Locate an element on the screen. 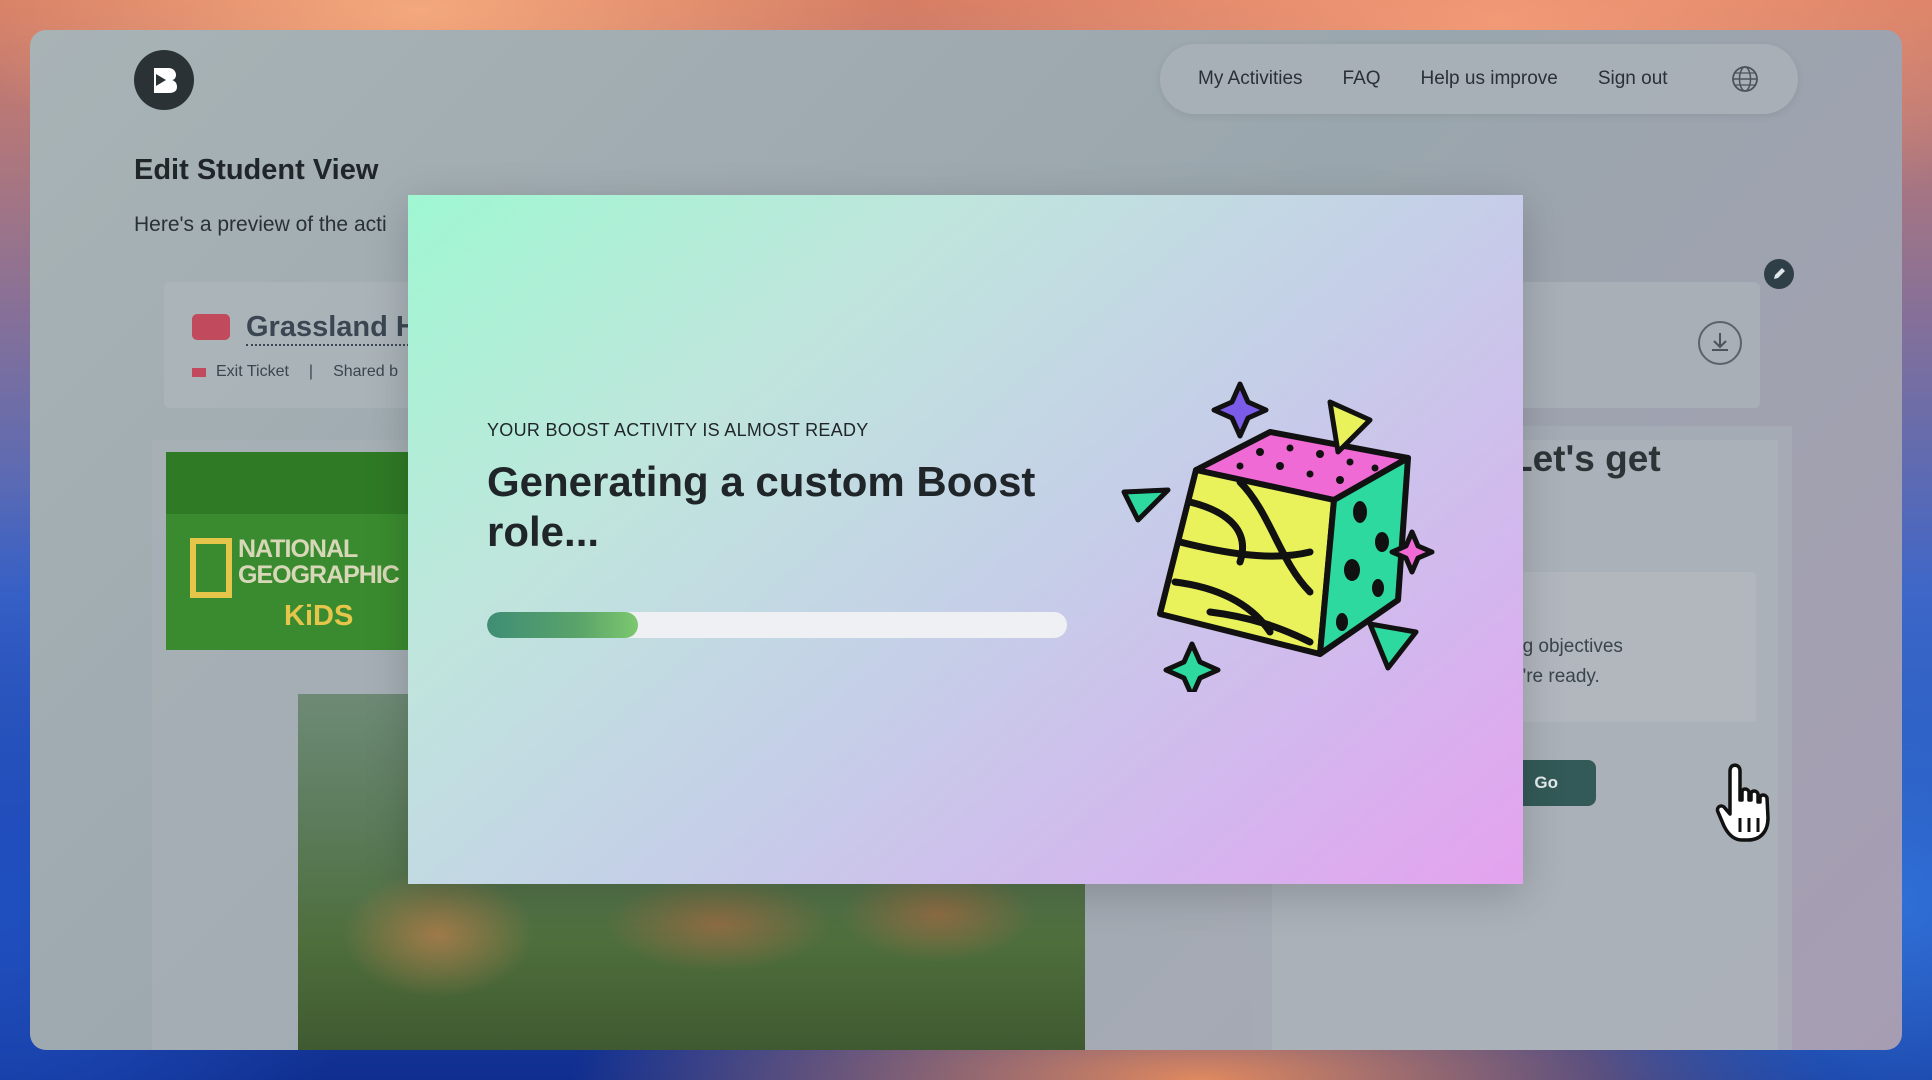 The width and height of the screenshot is (1932, 1080). activity-shared: Shared b is located at coordinates (365, 371).